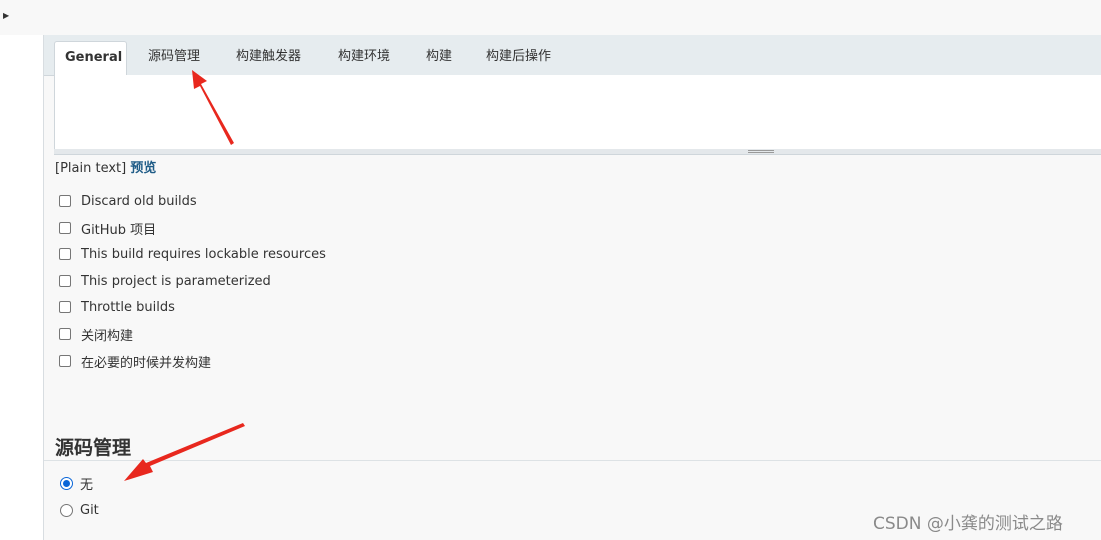 The height and width of the screenshot is (540, 1101). I want to click on tab-general: General, so click(90, 58).